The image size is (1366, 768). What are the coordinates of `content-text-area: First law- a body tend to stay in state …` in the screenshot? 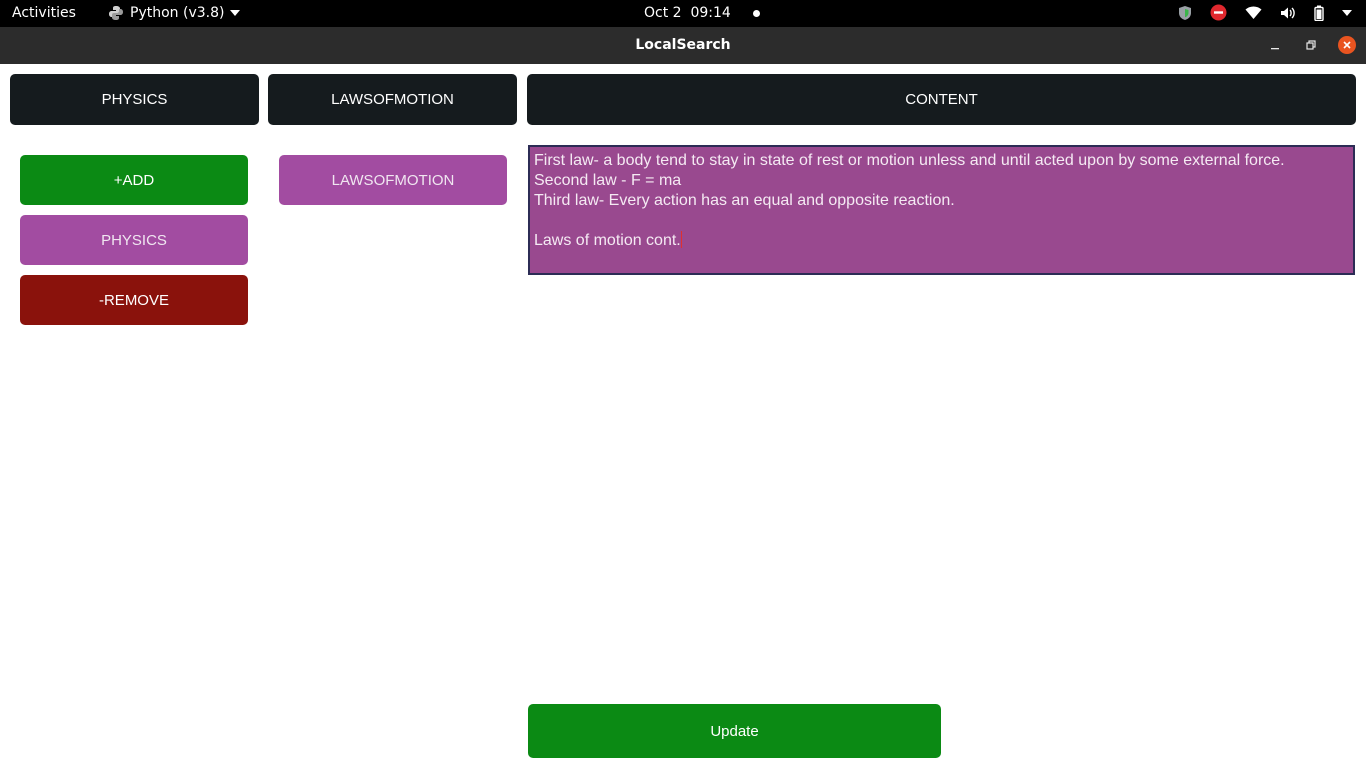 It's located at (941, 210).